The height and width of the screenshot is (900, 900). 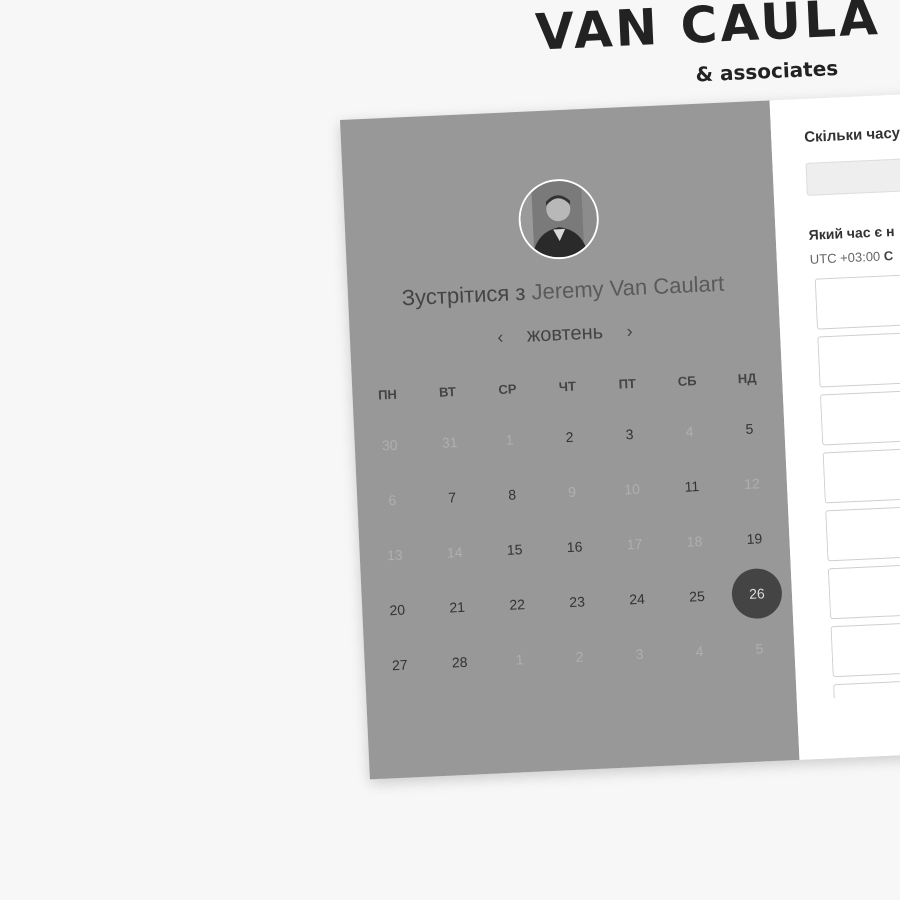 What do you see at coordinates (567, 386) in the screenshot?
I see `weekday-header: ЧТ` at bounding box center [567, 386].